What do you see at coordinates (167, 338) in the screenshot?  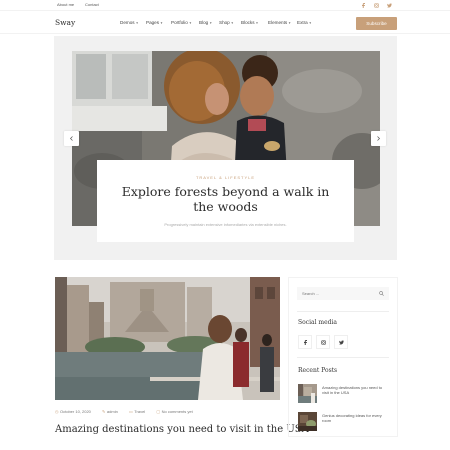 I see `post-image` at bounding box center [167, 338].